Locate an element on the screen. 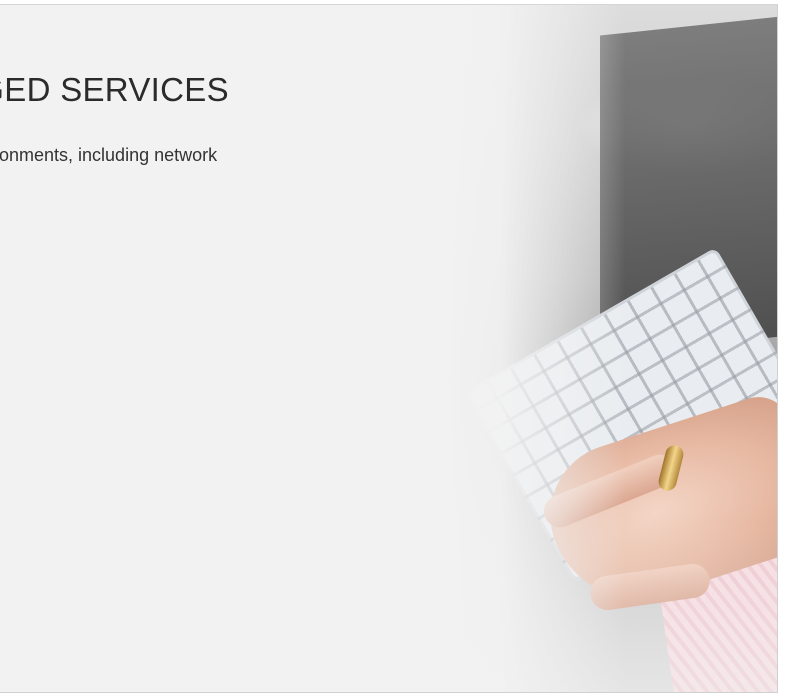  hero-description: onments, including network is located at coordinates (109, 155).